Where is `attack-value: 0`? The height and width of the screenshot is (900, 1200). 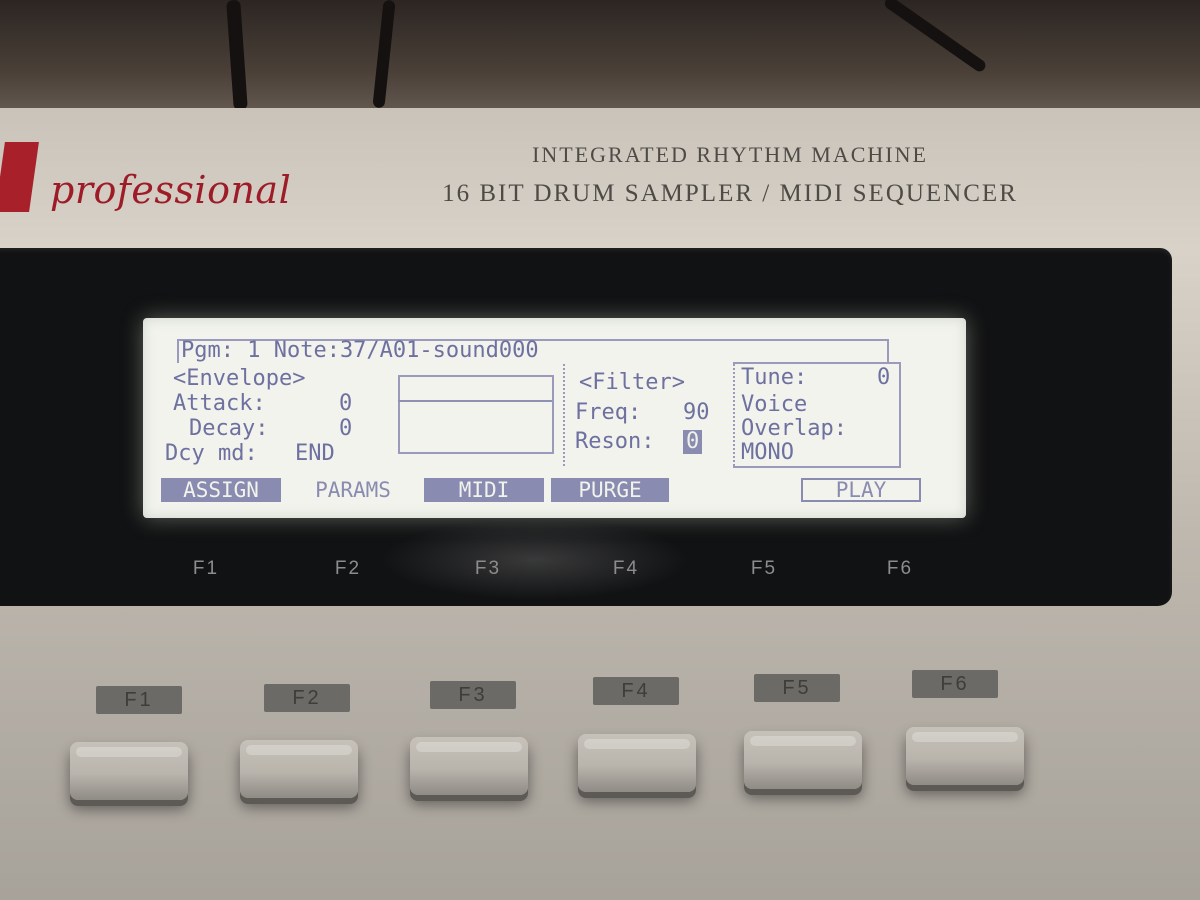
attack-value: 0 is located at coordinates (345, 404).